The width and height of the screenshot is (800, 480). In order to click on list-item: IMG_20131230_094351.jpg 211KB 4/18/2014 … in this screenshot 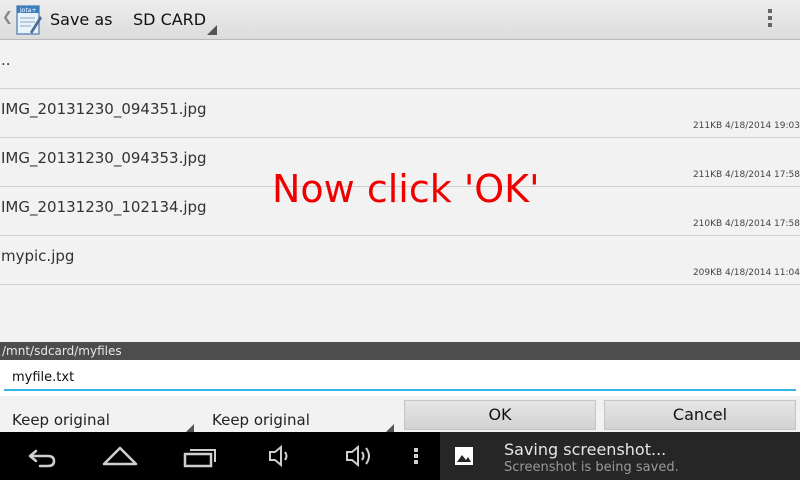, I will do `click(400, 113)`.